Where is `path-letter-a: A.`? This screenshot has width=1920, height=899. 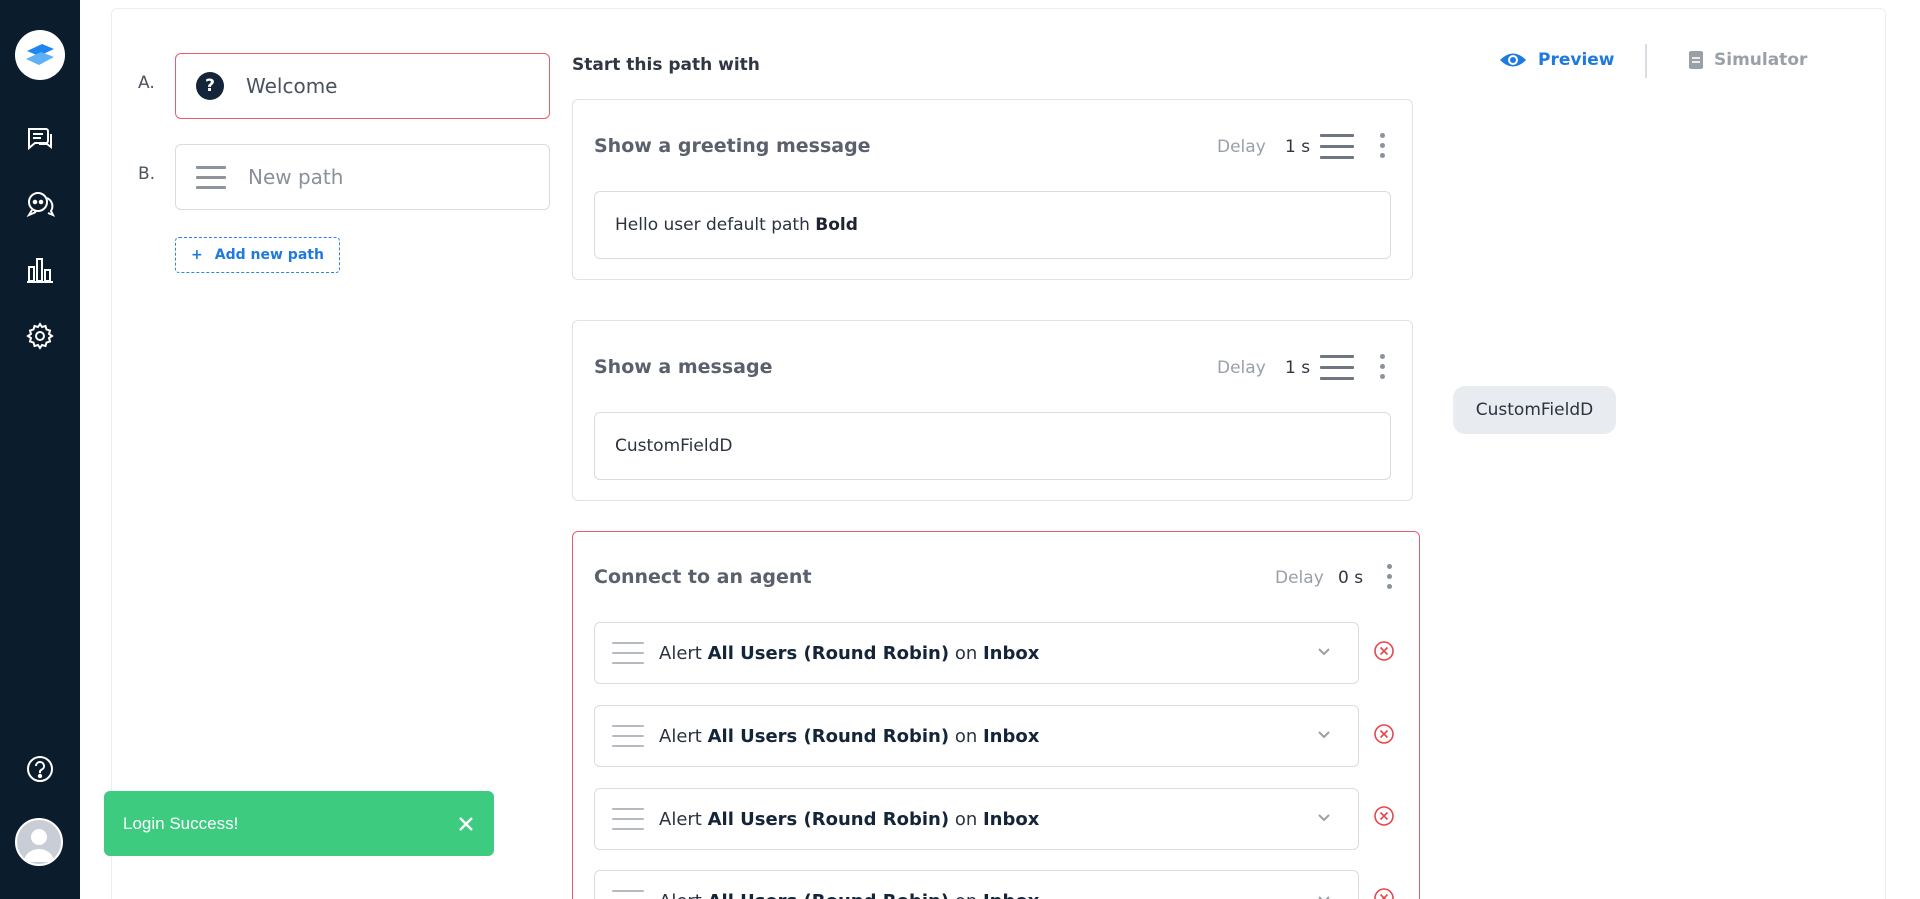 path-letter-a: A. is located at coordinates (146, 83).